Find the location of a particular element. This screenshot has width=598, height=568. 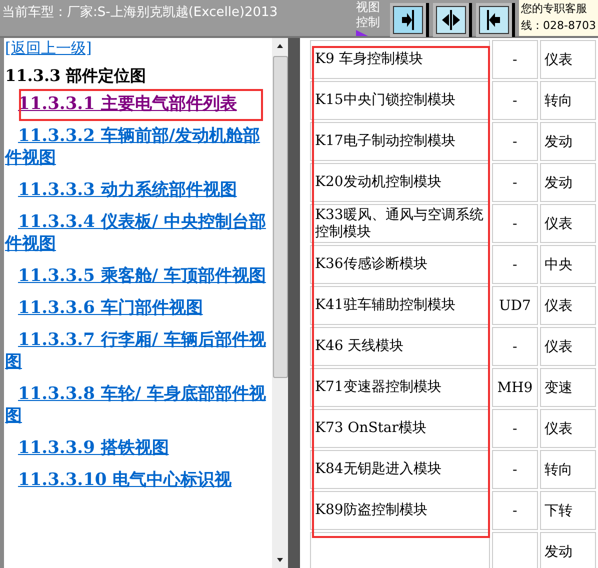

scroll-thumb is located at coordinates (280, 217).